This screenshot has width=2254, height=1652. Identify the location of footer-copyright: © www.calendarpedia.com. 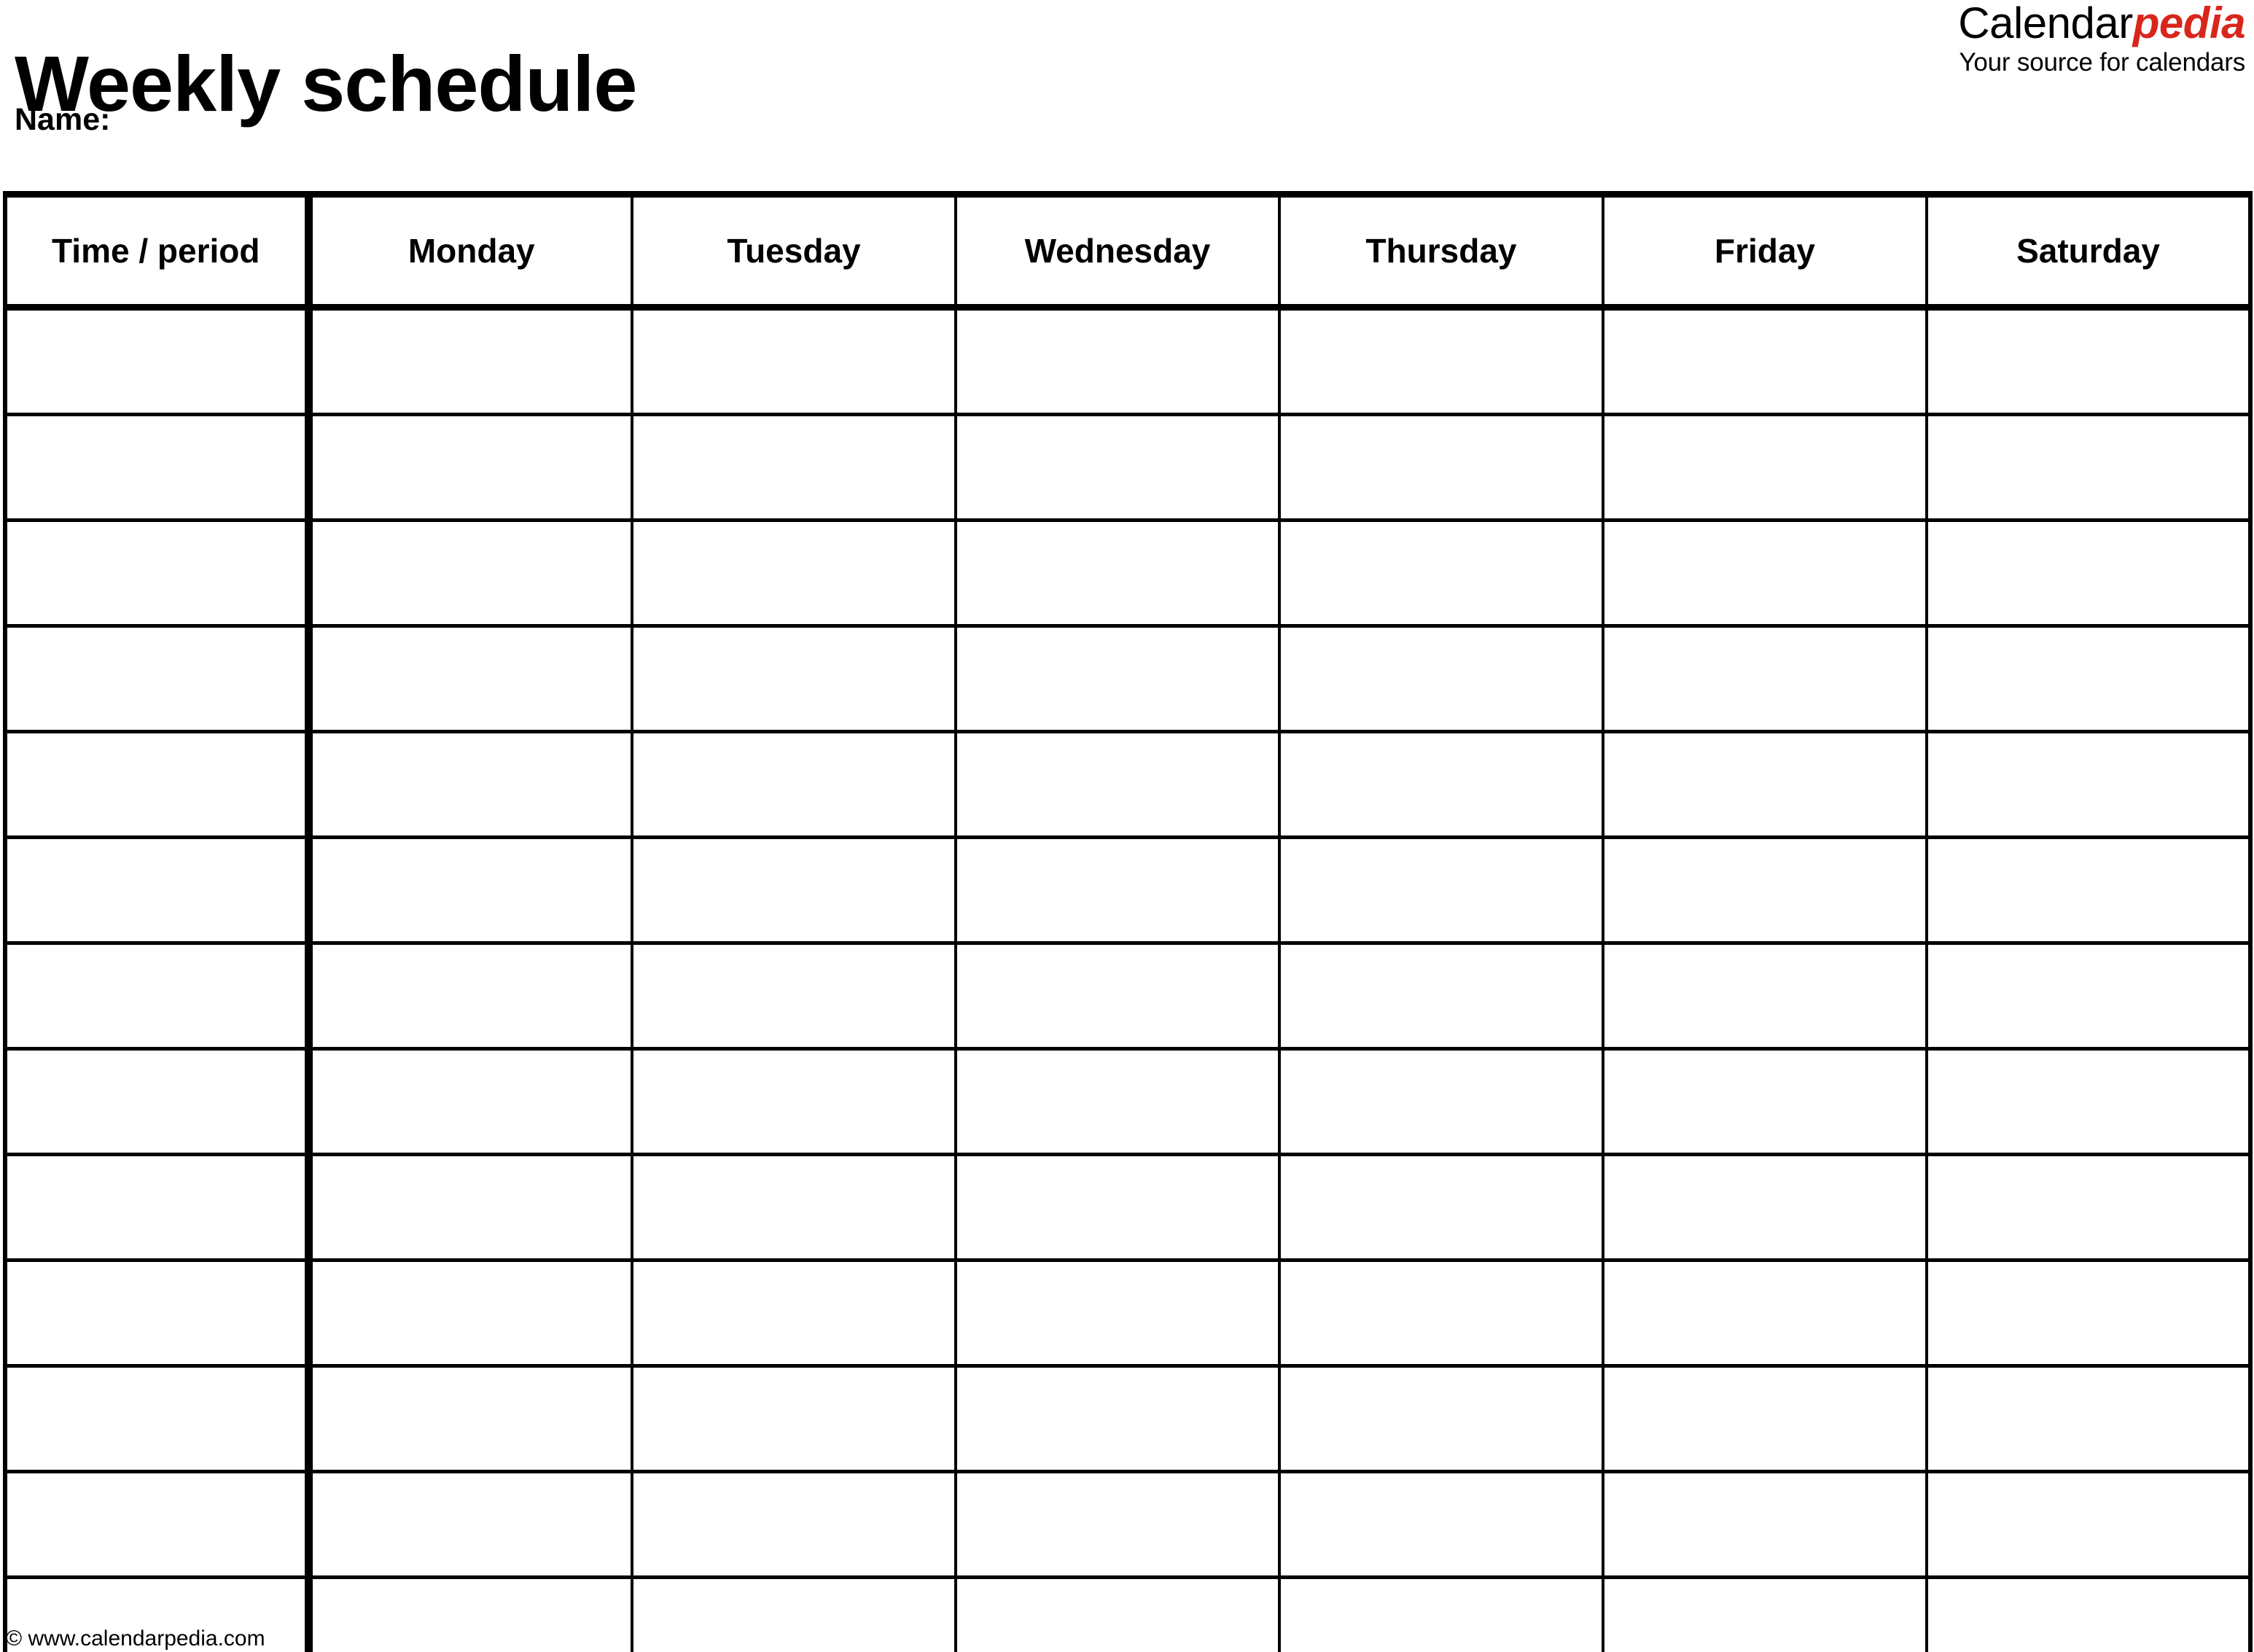
(135, 1638).